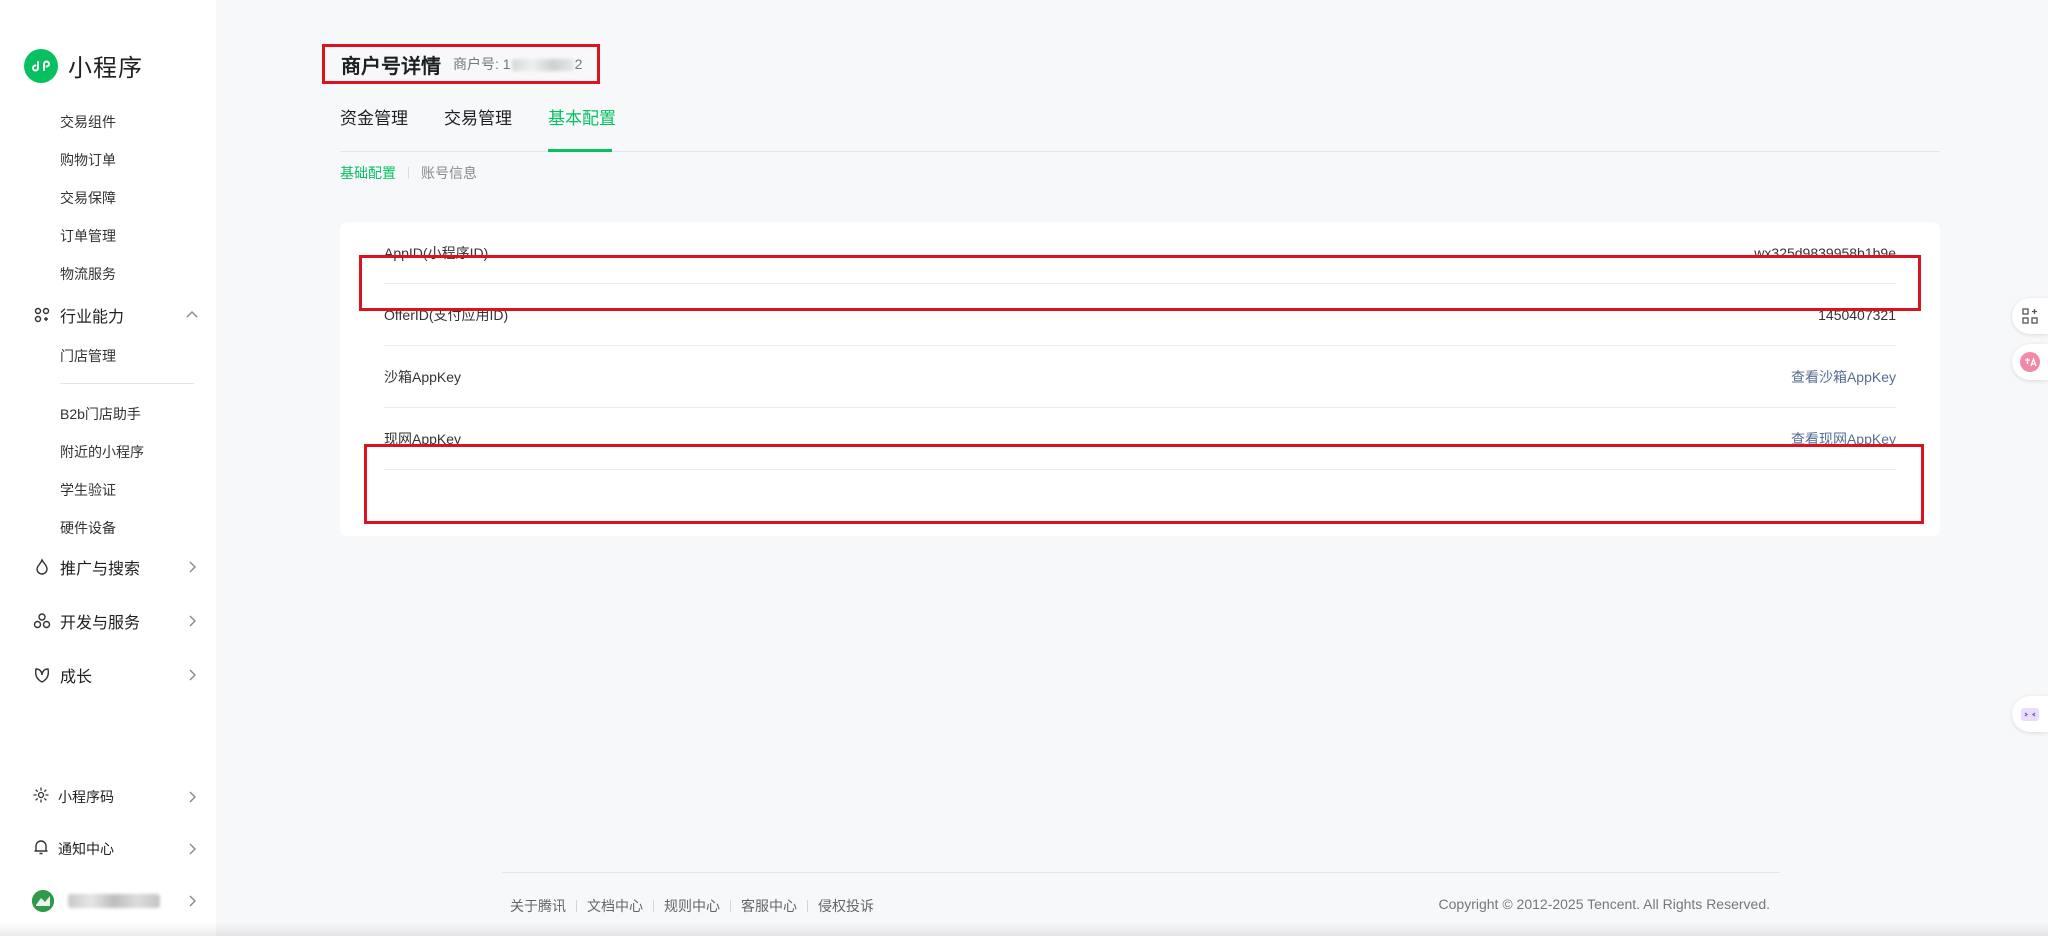 This screenshot has width=2048, height=936. I want to click on sidebar-item-shopping-orders: 购物订单, so click(88, 160).